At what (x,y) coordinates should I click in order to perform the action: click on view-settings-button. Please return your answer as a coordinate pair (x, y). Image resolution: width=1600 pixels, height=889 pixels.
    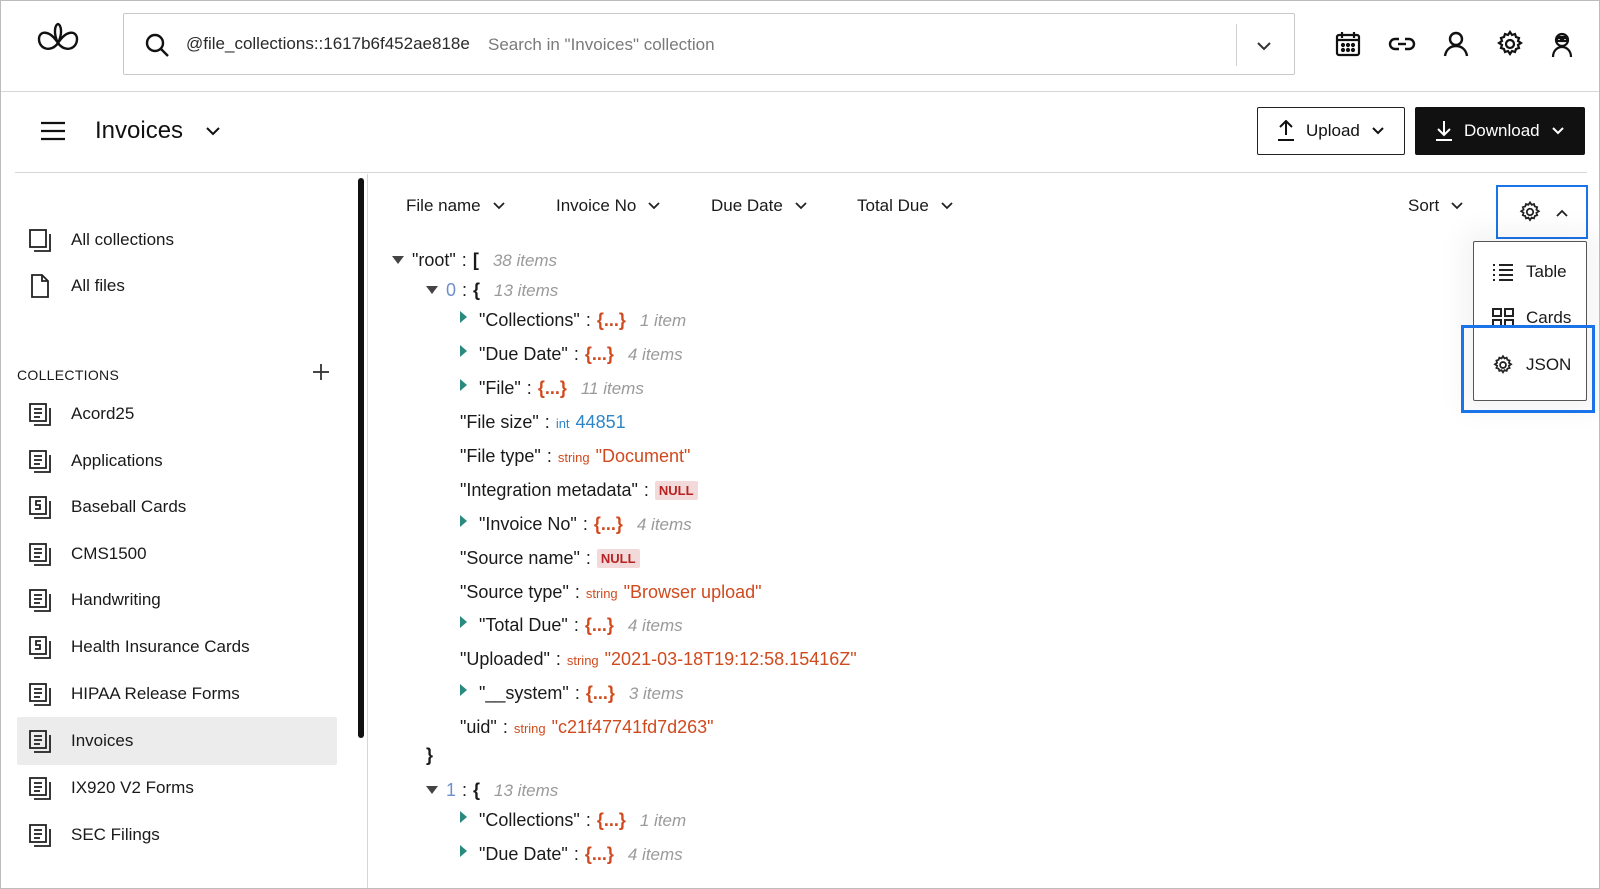
    Looking at the image, I should click on (1542, 212).